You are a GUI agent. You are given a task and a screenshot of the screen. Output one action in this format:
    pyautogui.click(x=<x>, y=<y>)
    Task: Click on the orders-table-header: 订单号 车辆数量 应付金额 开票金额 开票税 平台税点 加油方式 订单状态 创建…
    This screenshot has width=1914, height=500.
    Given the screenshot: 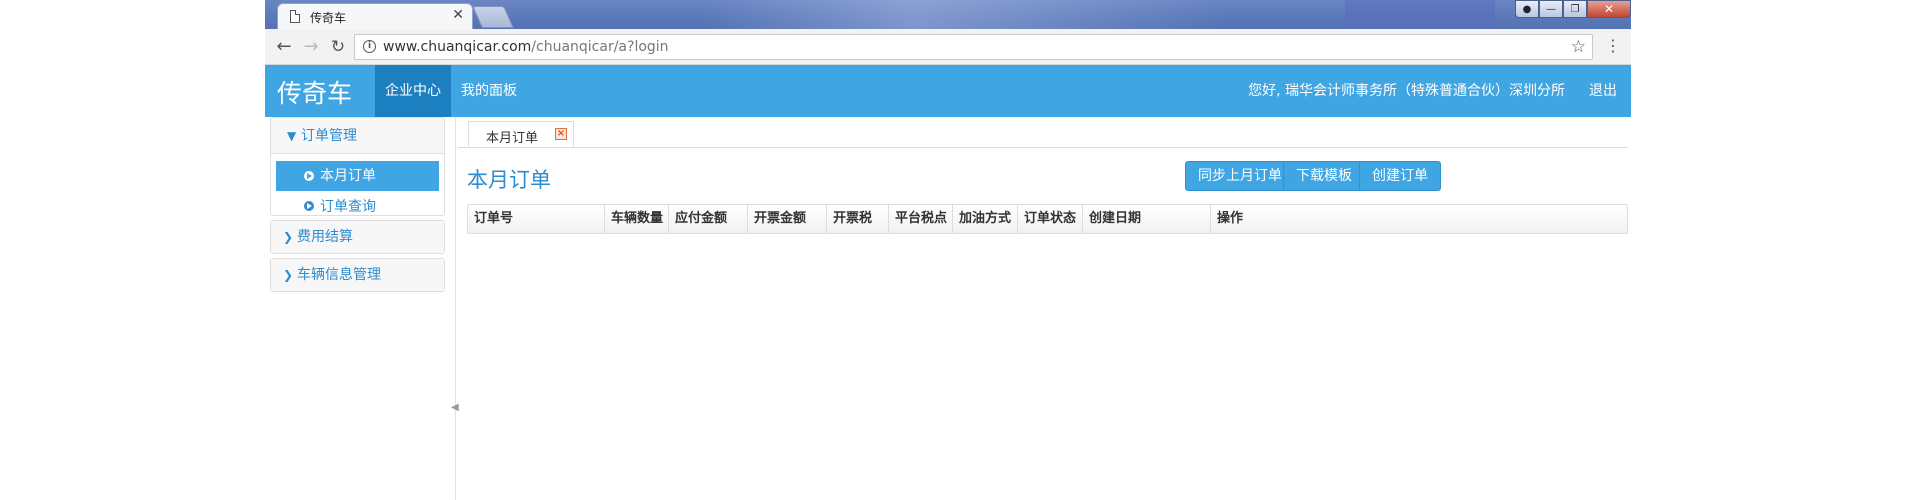 What is the action you would take?
    pyautogui.click(x=1047, y=219)
    